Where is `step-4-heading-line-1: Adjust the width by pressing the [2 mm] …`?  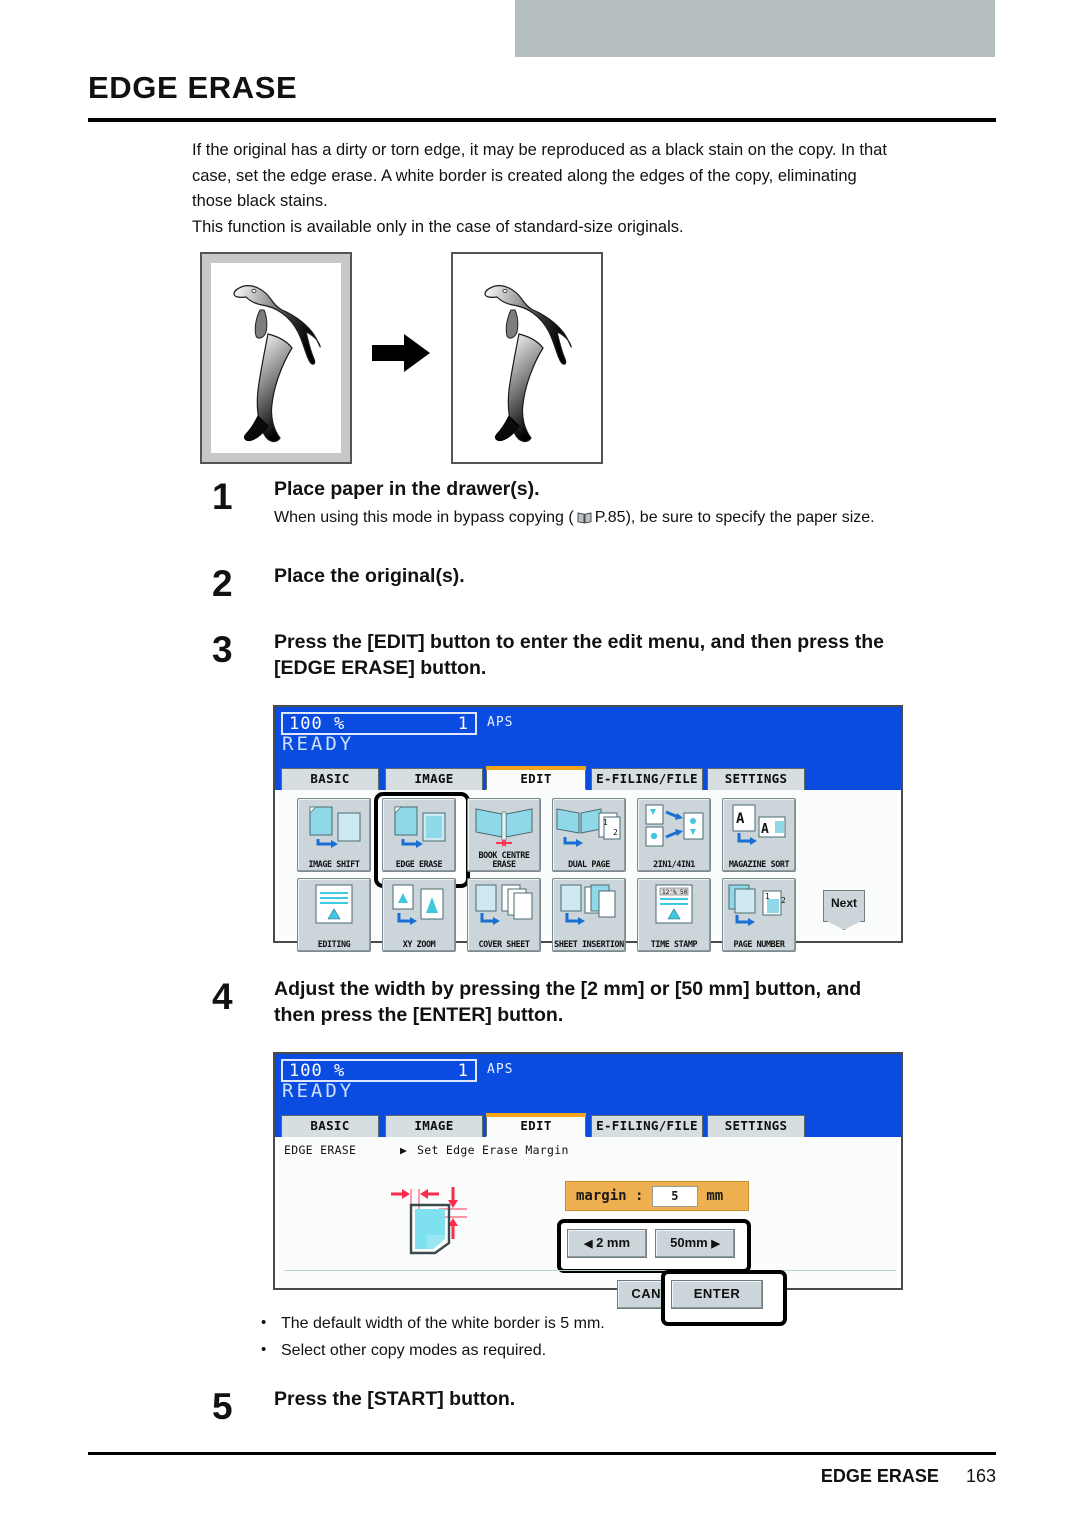
step-4-heading-line-1: Adjust the width by pressing the [2 mm] … is located at coordinates (568, 989).